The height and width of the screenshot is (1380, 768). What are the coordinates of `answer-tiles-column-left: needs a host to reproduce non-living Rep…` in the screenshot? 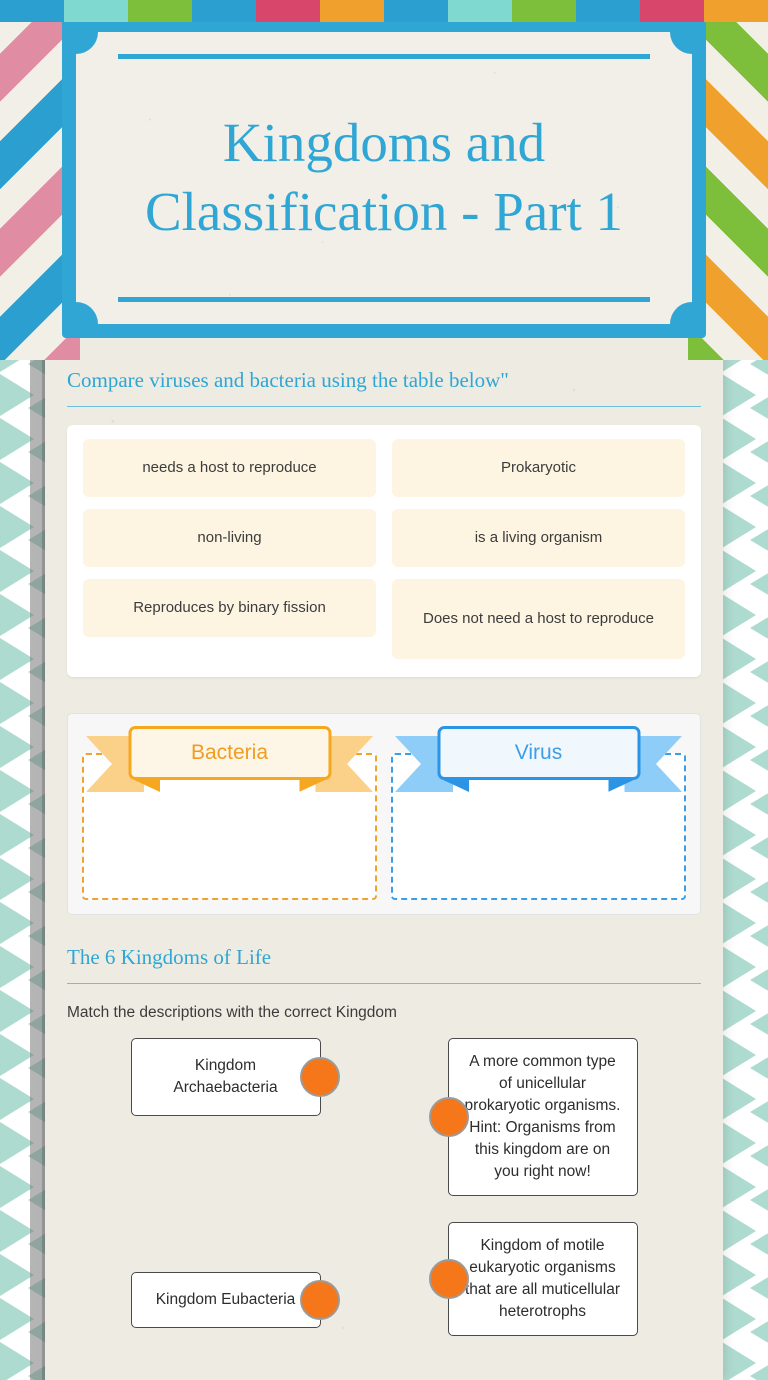 It's located at (229, 549).